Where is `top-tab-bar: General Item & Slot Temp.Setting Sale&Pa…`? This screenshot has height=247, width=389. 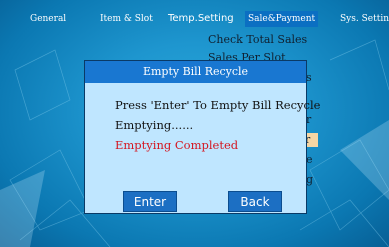 top-tab-bar: General Item & Slot Temp.Setting Sale&Pa… is located at coordinates (194, 19).